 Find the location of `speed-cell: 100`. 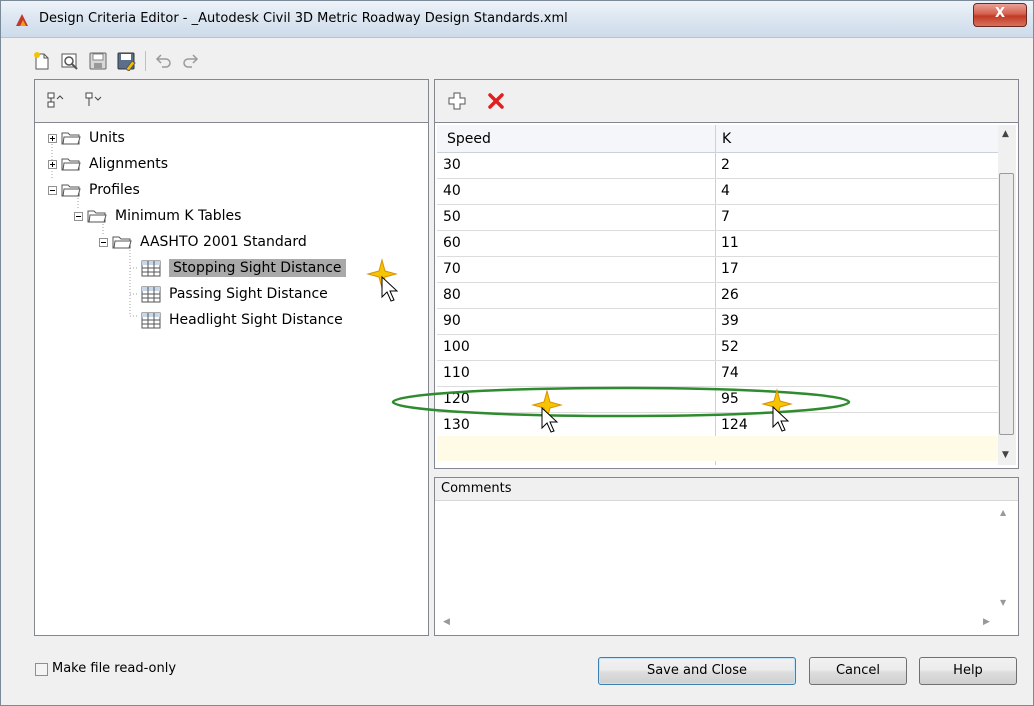

speed-cell: 100 is located at coordinates (456, 347).